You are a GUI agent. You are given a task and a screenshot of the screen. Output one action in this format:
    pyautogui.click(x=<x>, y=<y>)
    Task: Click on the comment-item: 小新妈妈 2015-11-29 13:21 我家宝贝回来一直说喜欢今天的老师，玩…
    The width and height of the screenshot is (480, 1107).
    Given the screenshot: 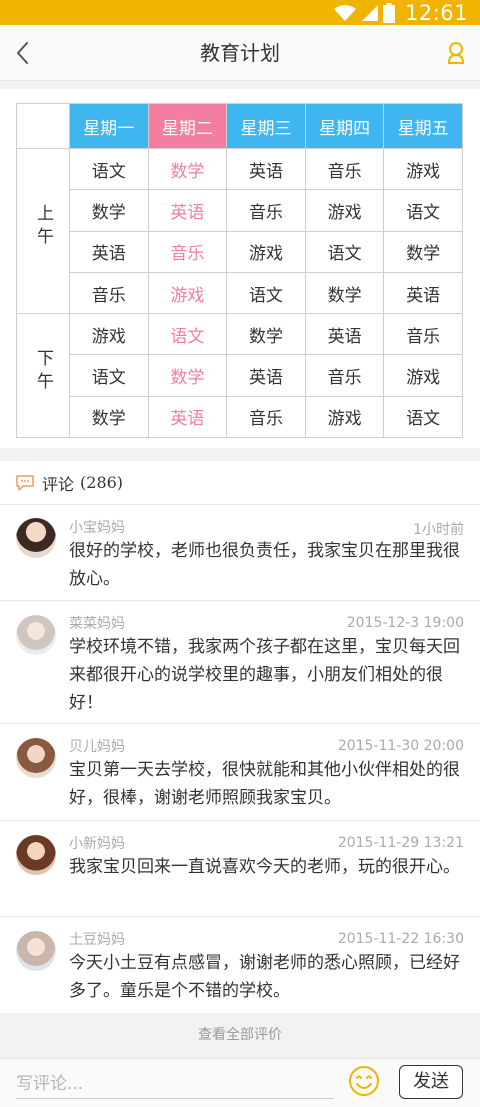 What is the action you would take?
    pyautogui.click(x=240, y=869)
    